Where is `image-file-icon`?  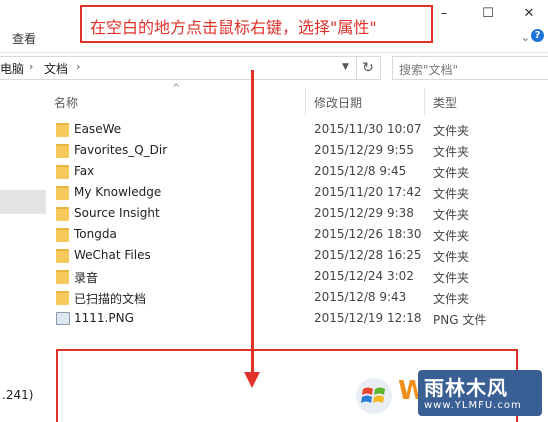
image-file-icon is located at coordinates (63, 318).